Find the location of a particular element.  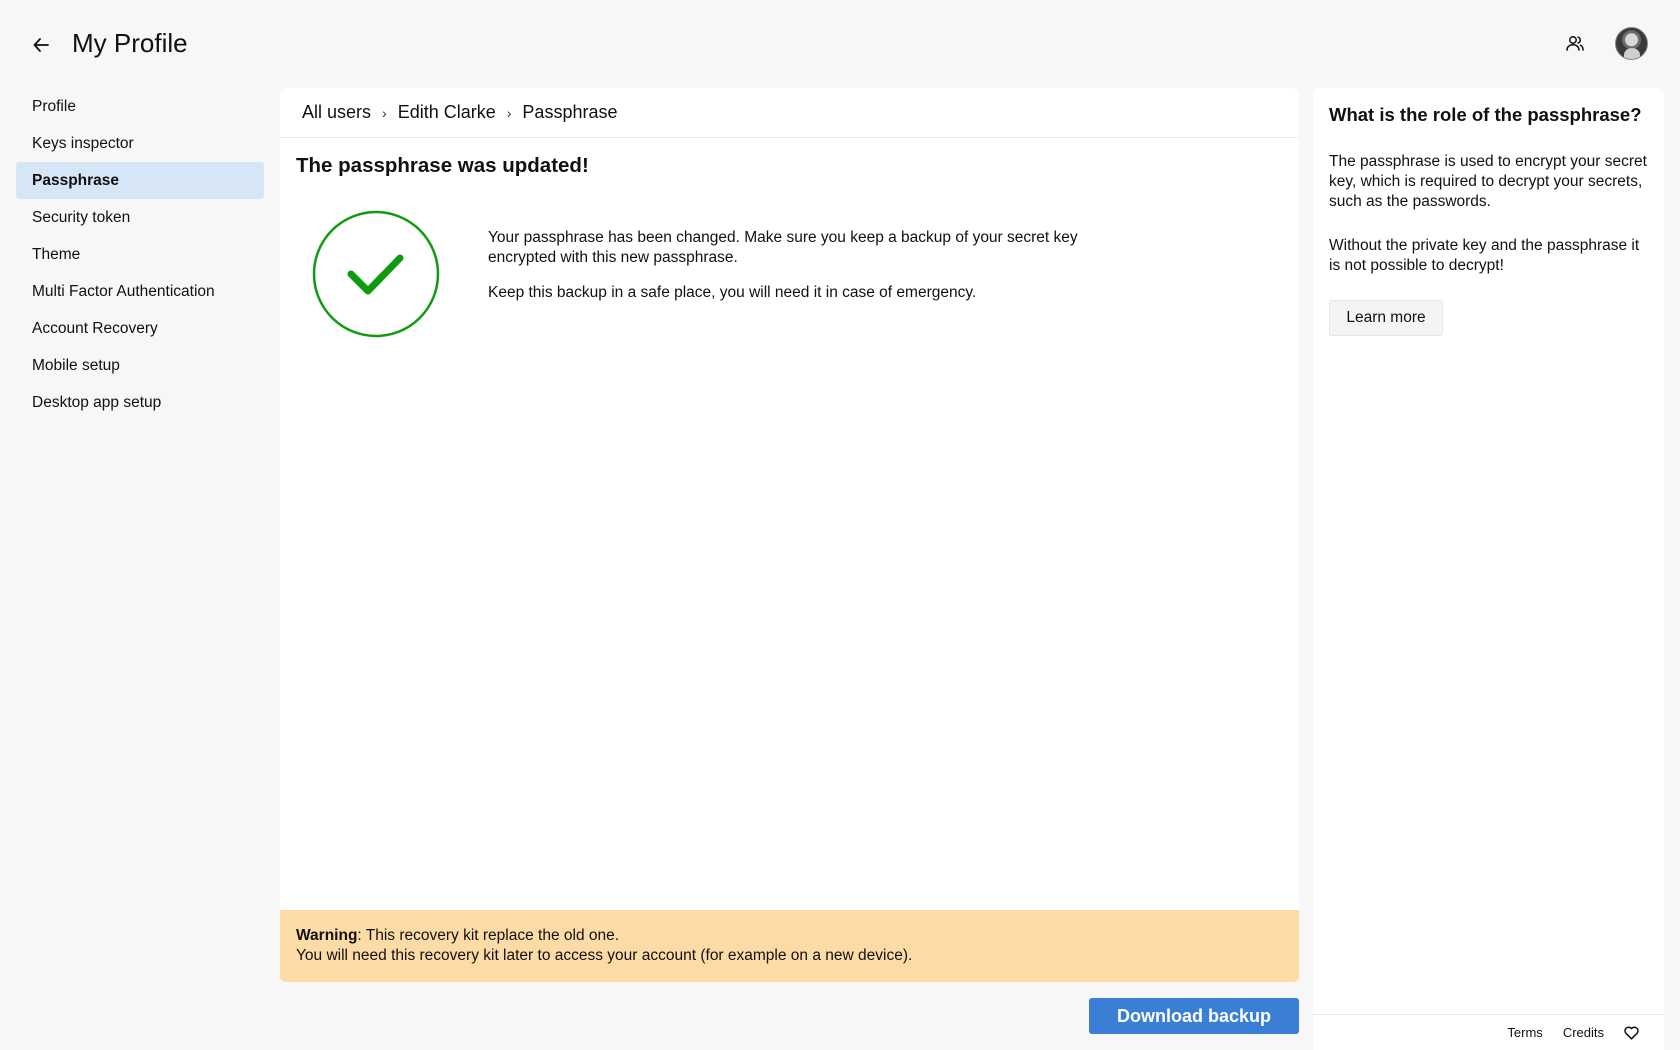

help-title: What is the role of the passphrase? is located at coordinates (1485, 114).